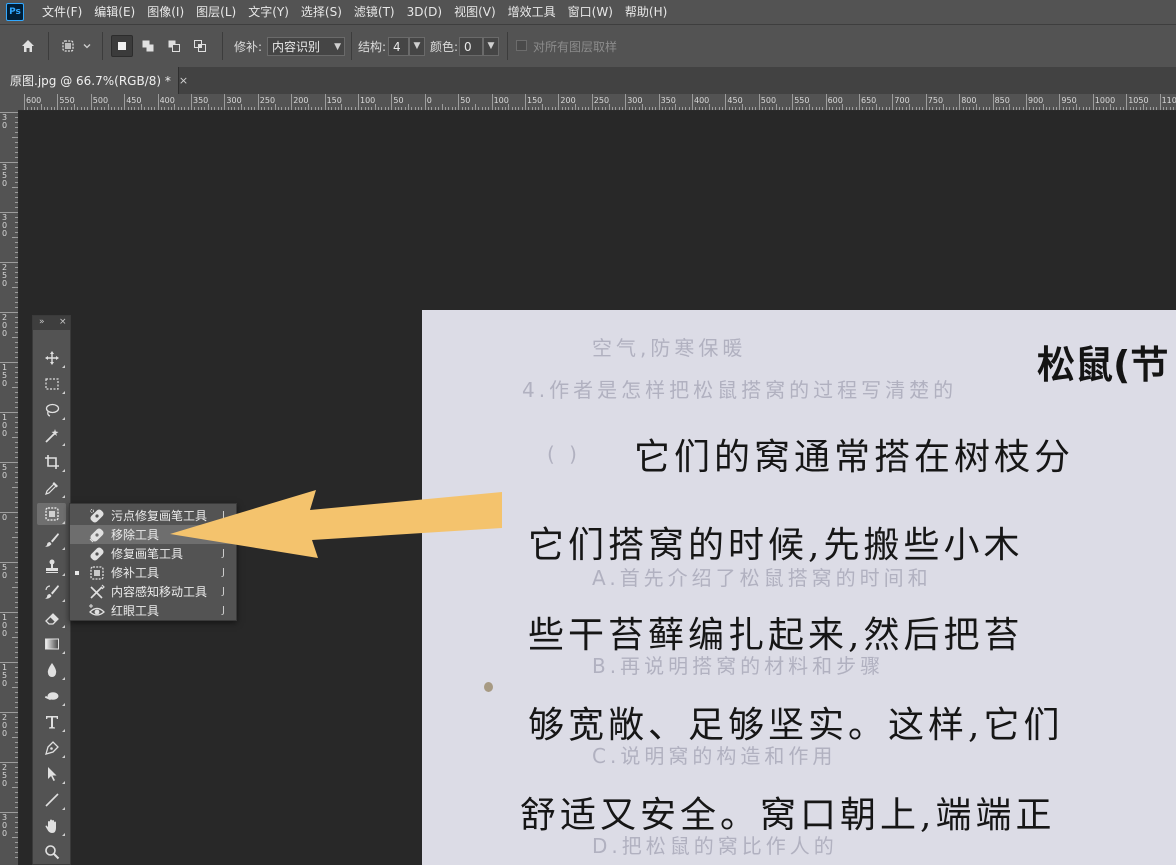 Image resolution: width=1176 pixels, height=865 pixels. I want to click on menu-layer: 图层(L), so click(216, 12).